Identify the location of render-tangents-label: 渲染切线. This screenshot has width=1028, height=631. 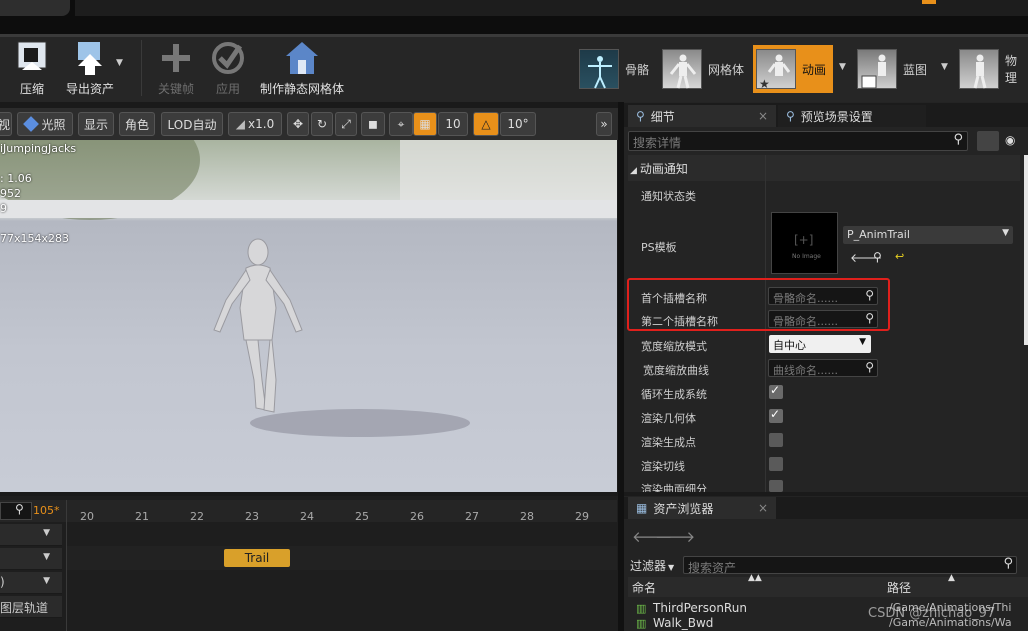
(663, 466).